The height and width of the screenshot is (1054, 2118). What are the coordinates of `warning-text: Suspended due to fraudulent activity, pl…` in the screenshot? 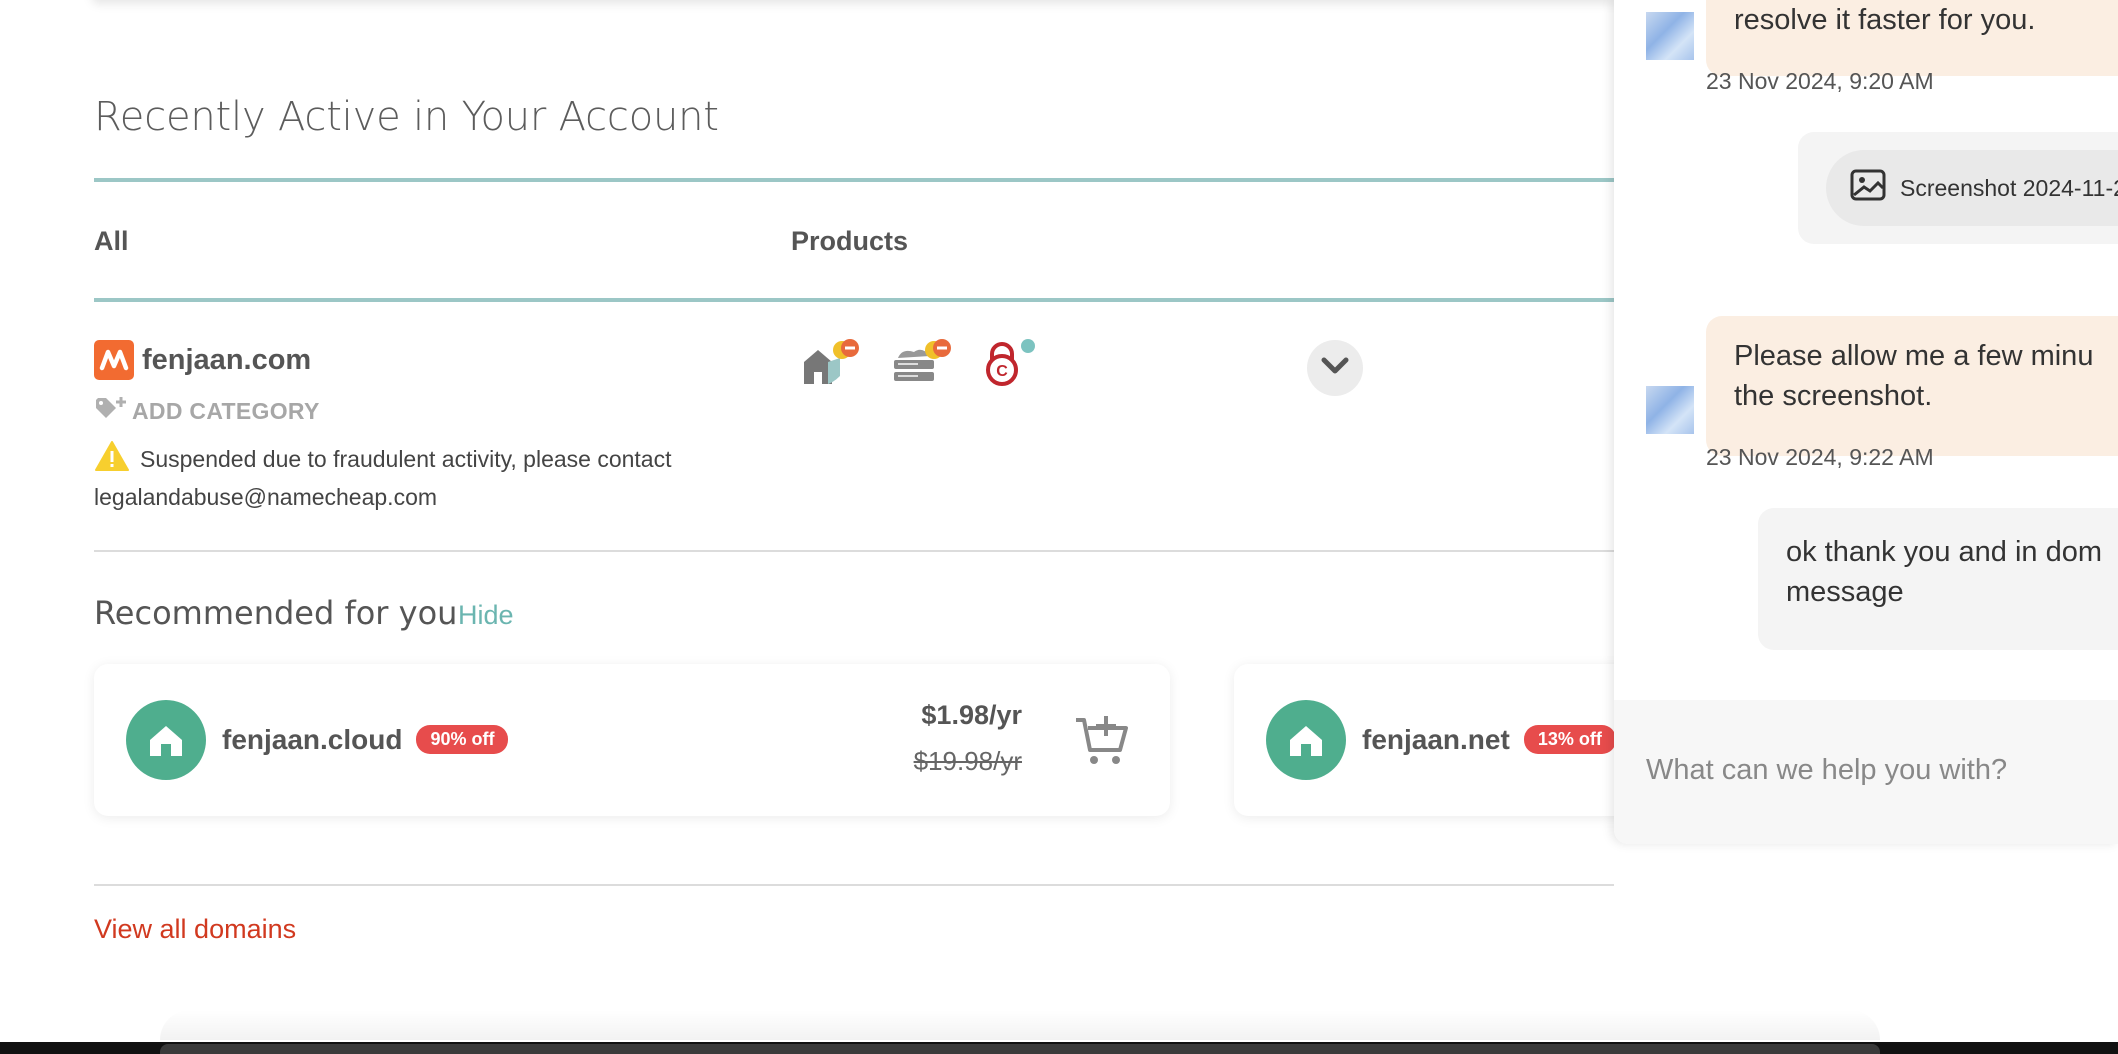 It's located at (406, 458).